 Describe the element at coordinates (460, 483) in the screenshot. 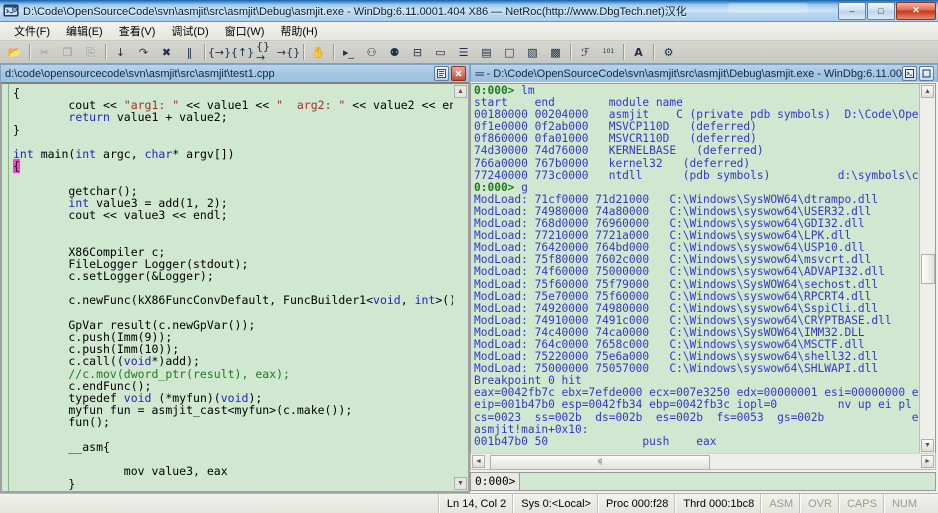

I see `source-scroll-down-button: ▼` at that location.